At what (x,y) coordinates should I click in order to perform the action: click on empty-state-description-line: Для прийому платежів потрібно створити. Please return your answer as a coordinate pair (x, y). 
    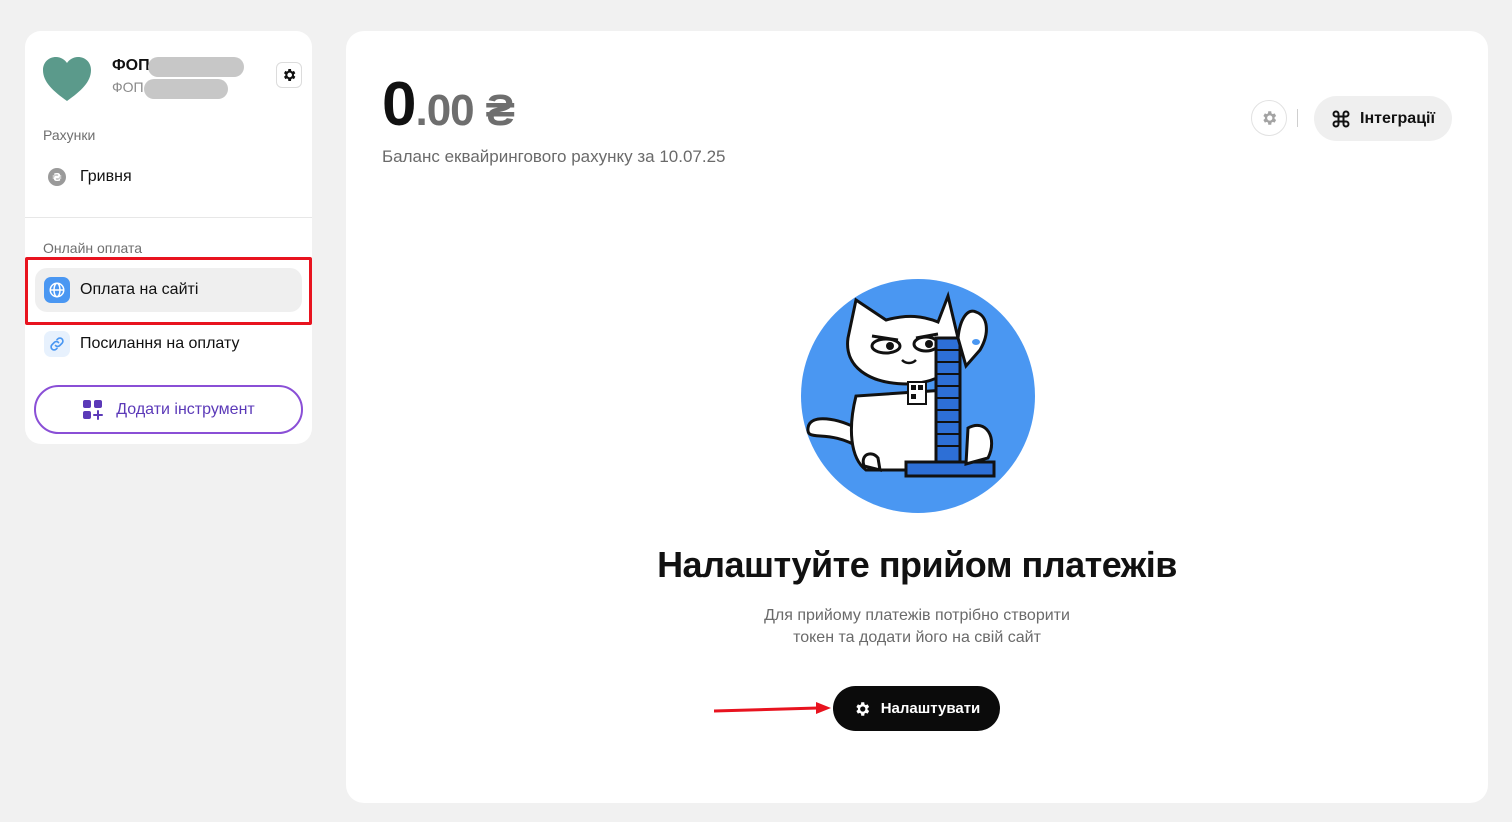
    Looking at the image, I should click on (917, 615).